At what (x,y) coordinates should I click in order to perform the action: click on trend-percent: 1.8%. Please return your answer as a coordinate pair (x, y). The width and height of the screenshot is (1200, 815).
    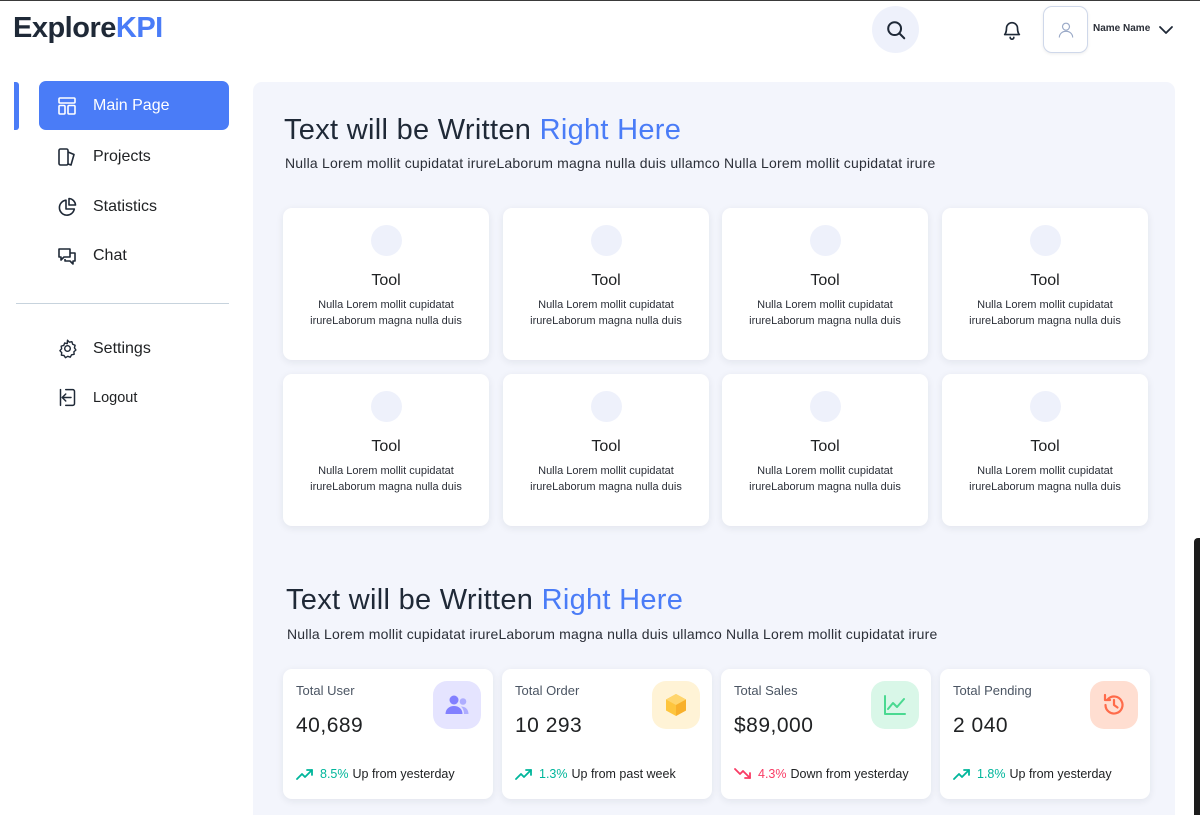
    Looking at the image, I should click on (991, 774).